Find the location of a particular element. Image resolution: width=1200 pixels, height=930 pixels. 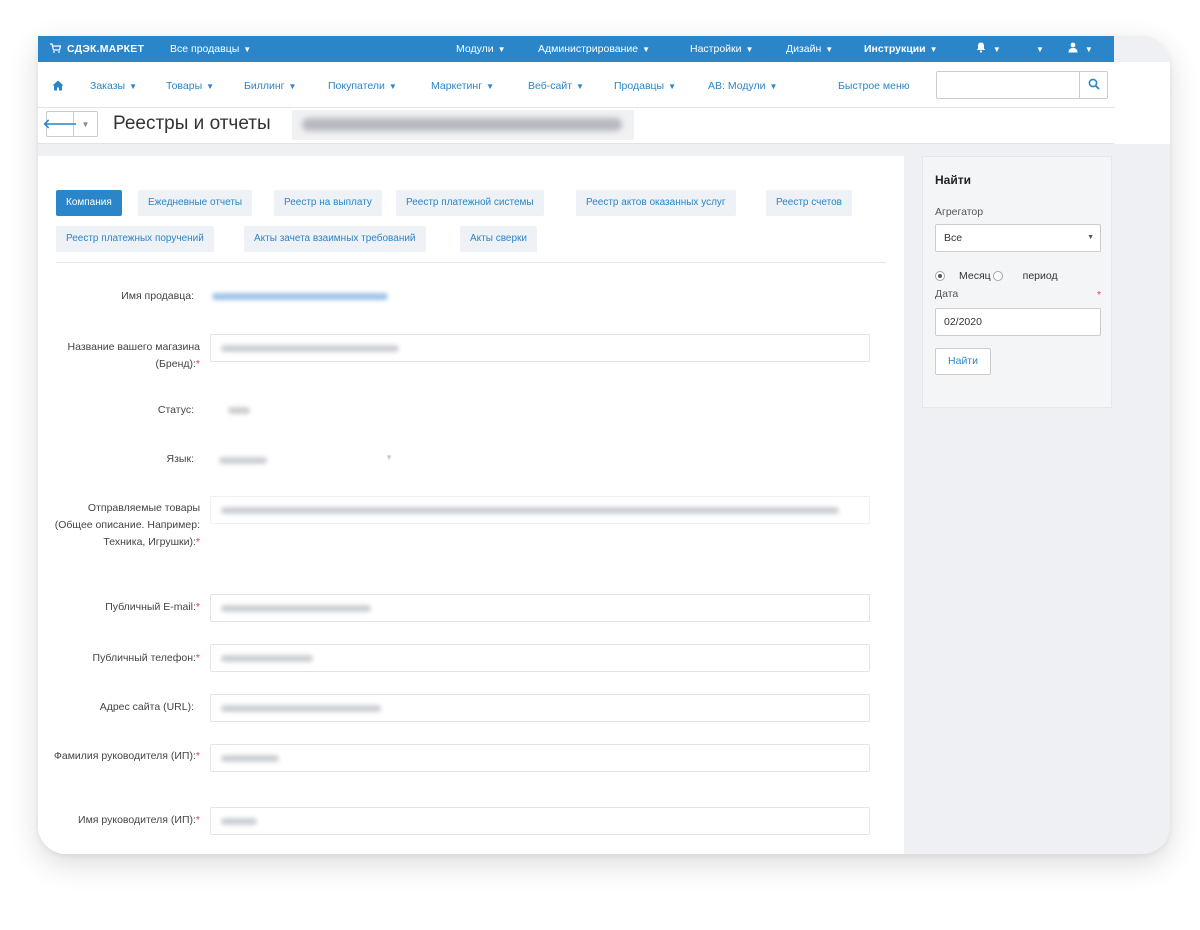

language-label: Язык: is located at coordinates (122, 459).